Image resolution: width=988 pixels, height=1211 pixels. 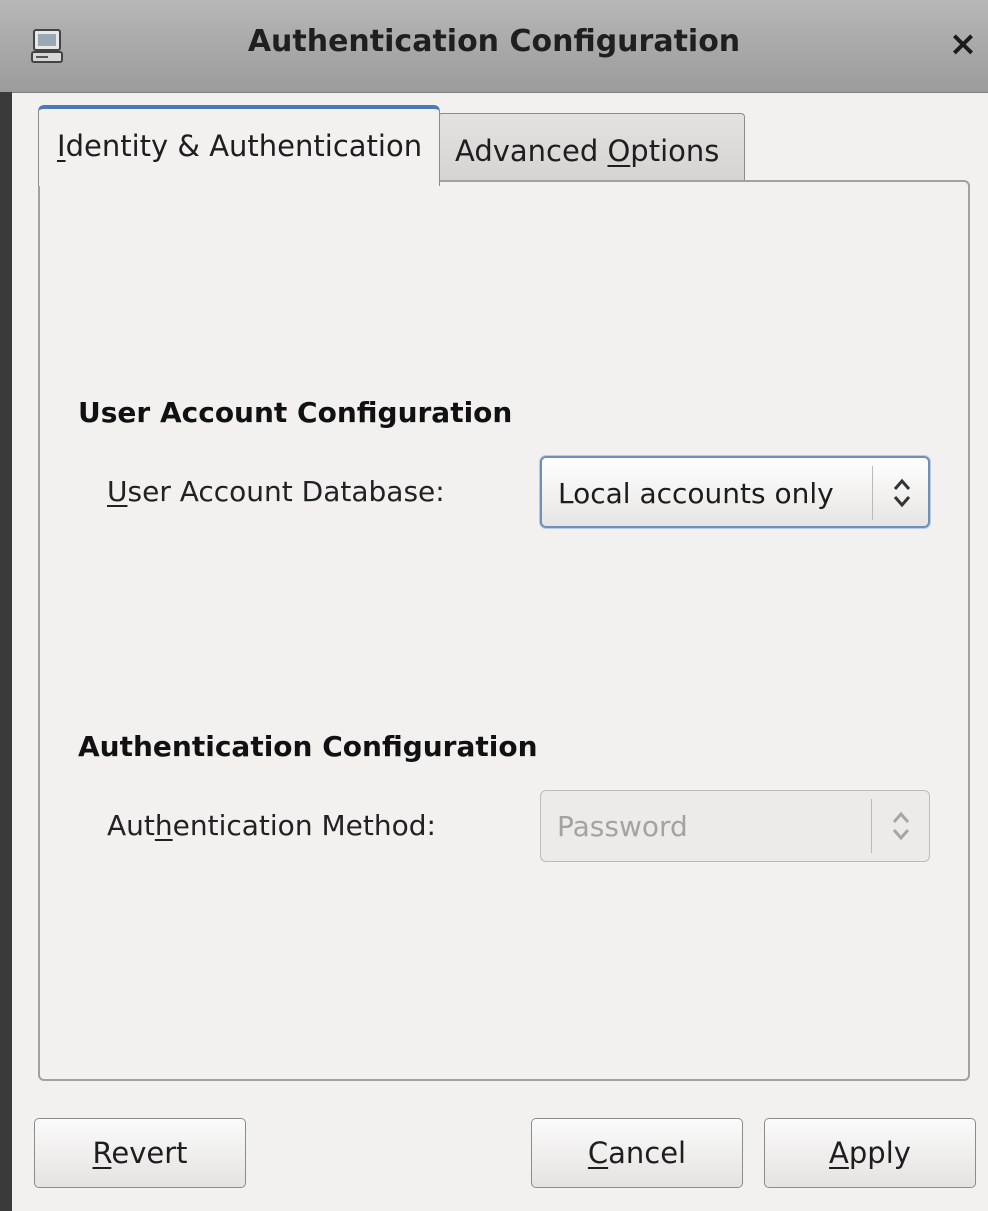 I want to click on authentication-section-title: Authentication Configuration, so click(x=308, y=746).